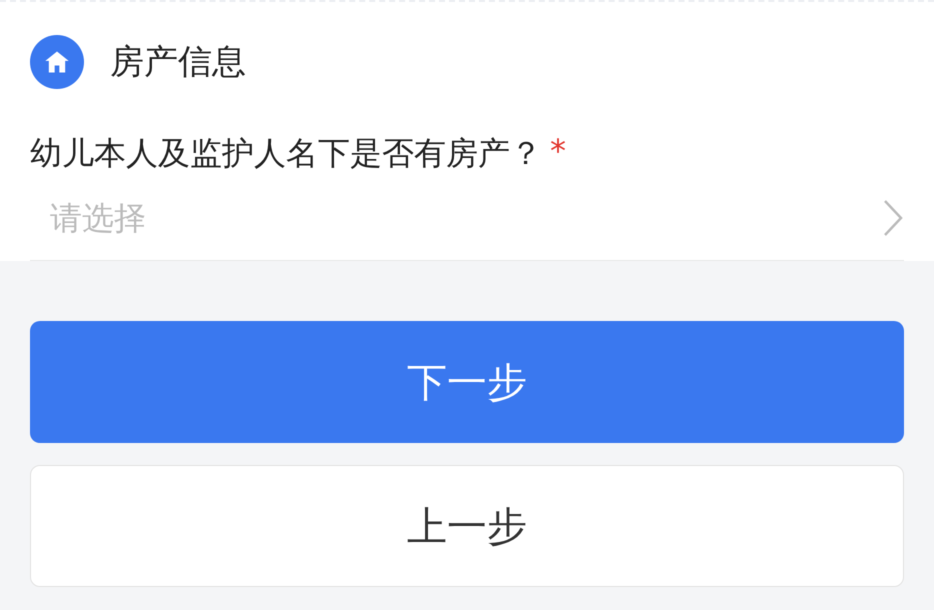  Describe the element at coordinates (340, 218) in the screenshot. I see `select-field: 请选择` at that location.